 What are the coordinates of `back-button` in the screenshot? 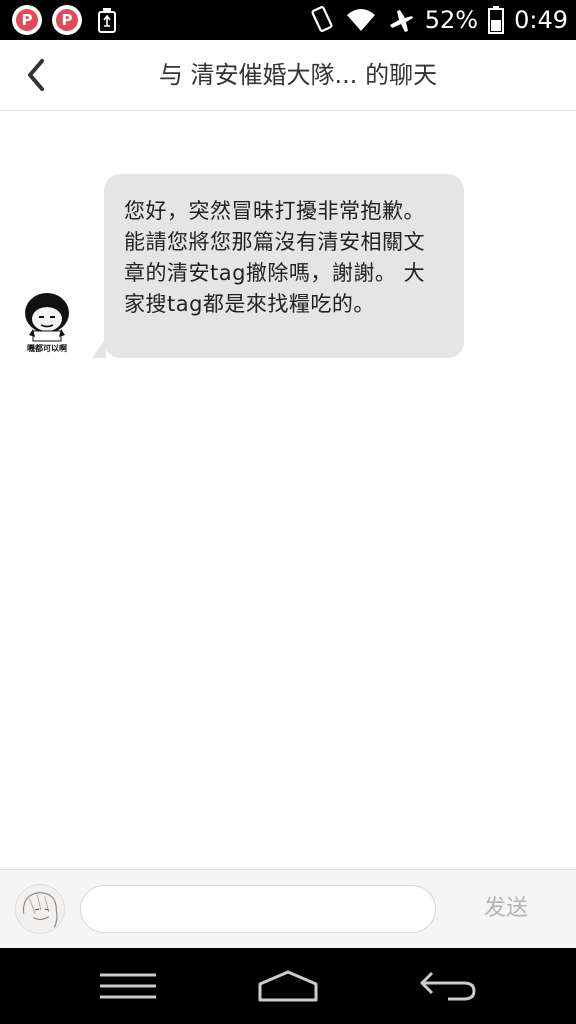 It's located at (36, 75).